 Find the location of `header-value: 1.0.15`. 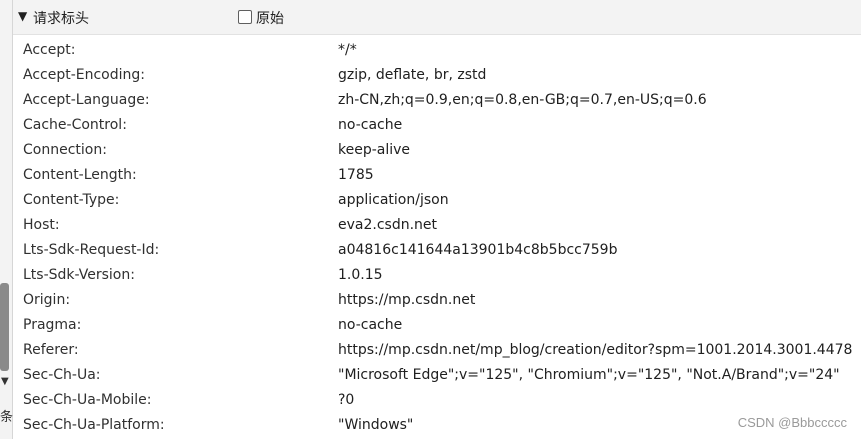

header-value: 1.0.15 is located at coordinates (360, 275).